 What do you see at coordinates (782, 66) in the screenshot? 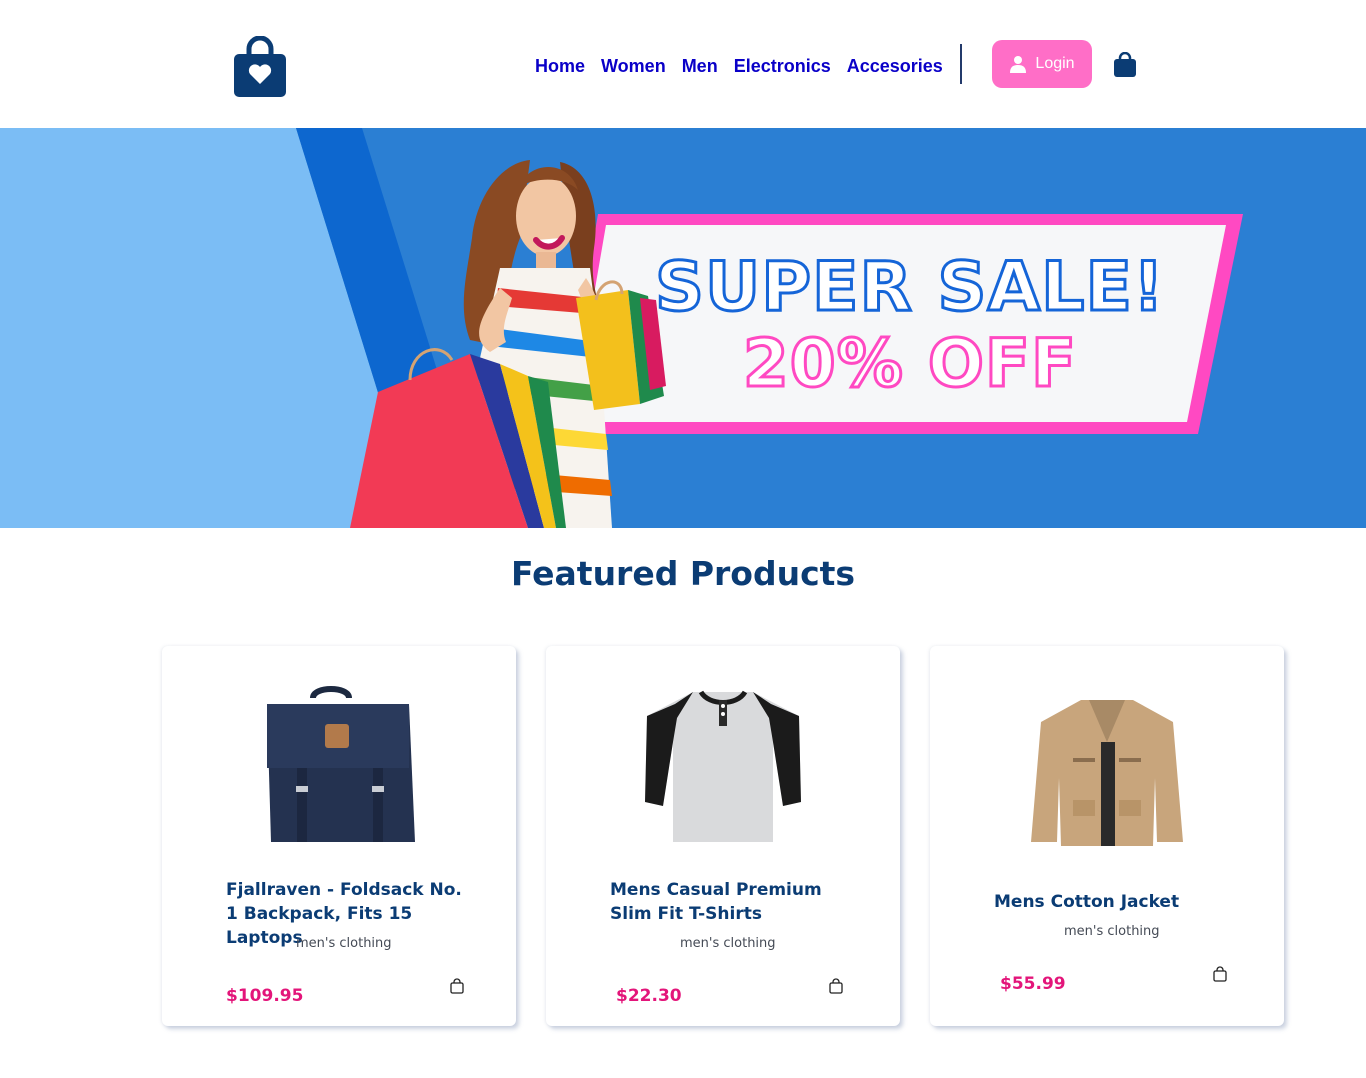
I see `nav-electronics: Electronics` at bounding box center [782, 66].